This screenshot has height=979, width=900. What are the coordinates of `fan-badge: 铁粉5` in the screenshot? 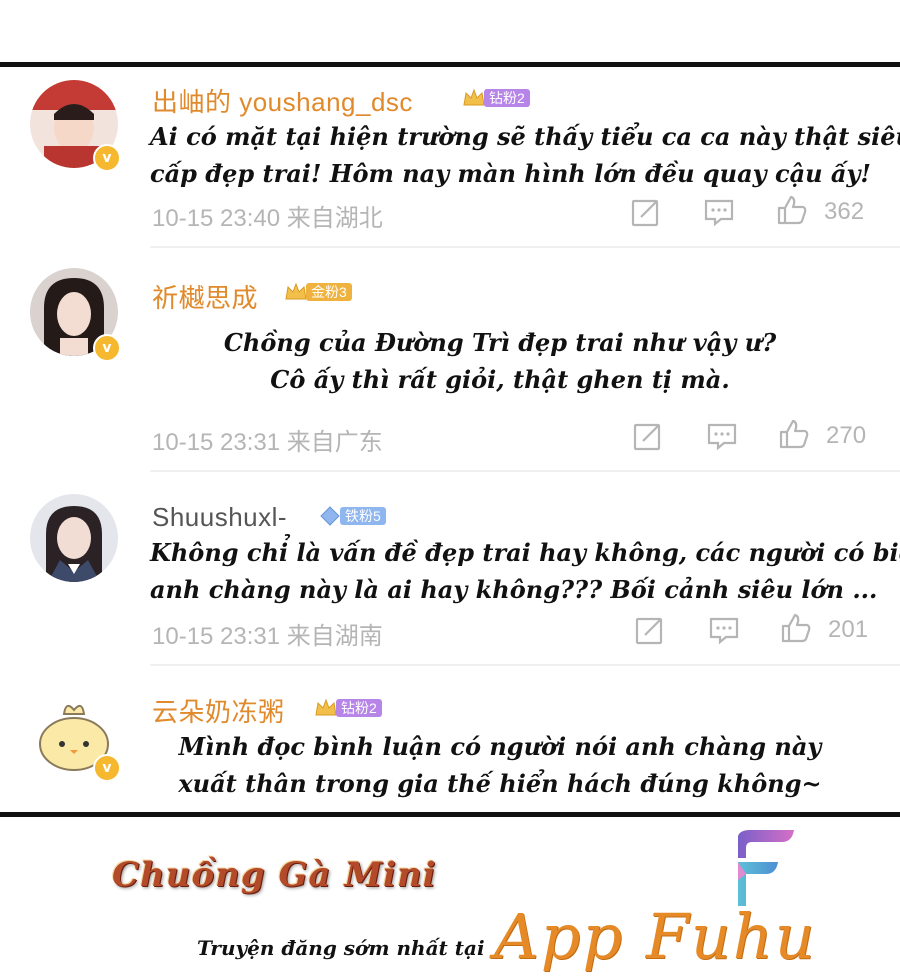 It's located at (352, 516).